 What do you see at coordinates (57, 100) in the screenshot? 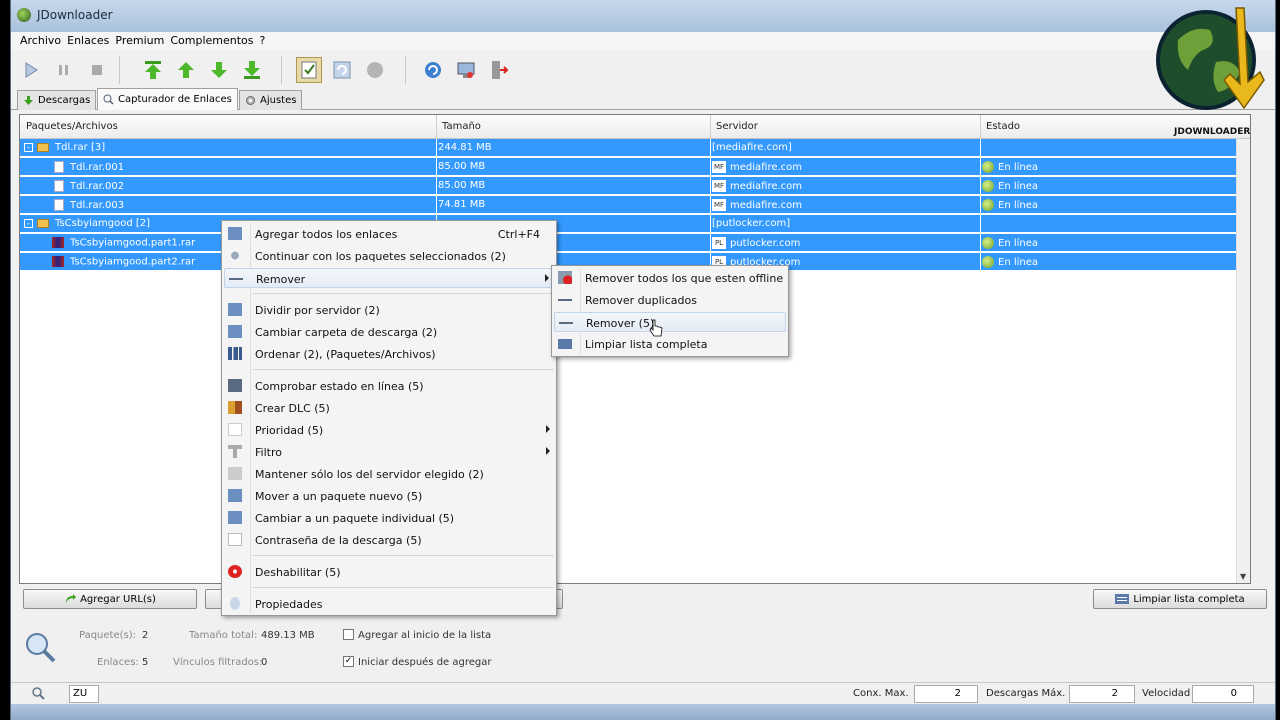
I see `tab-descargas: Descargas` at bounding box center [57, 100].